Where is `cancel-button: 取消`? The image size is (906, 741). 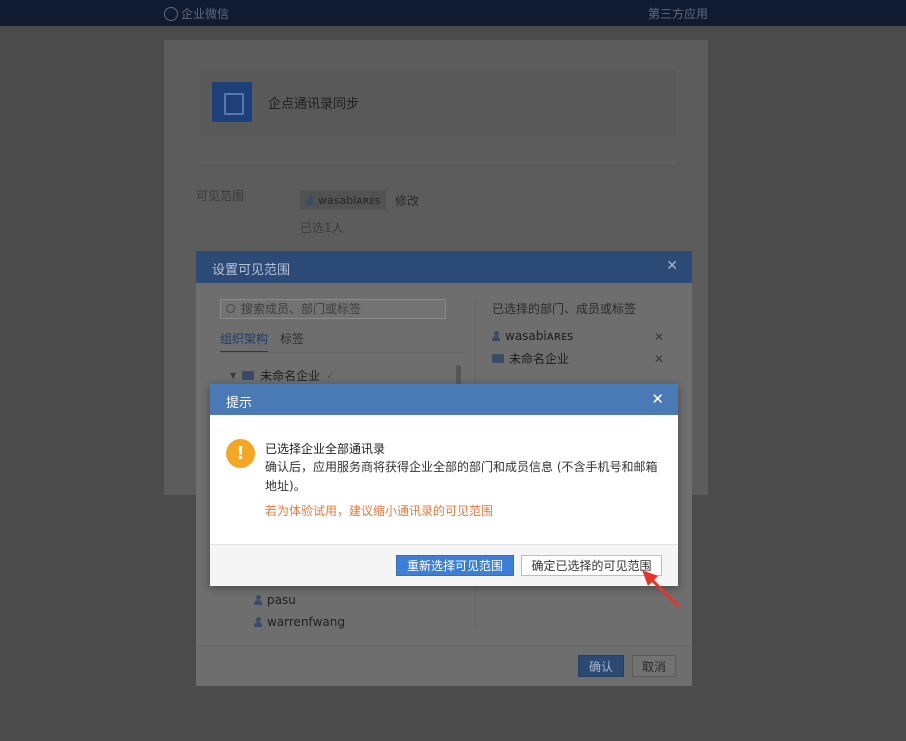
cancel-button: 取消 is located at coordinates (654, 666).